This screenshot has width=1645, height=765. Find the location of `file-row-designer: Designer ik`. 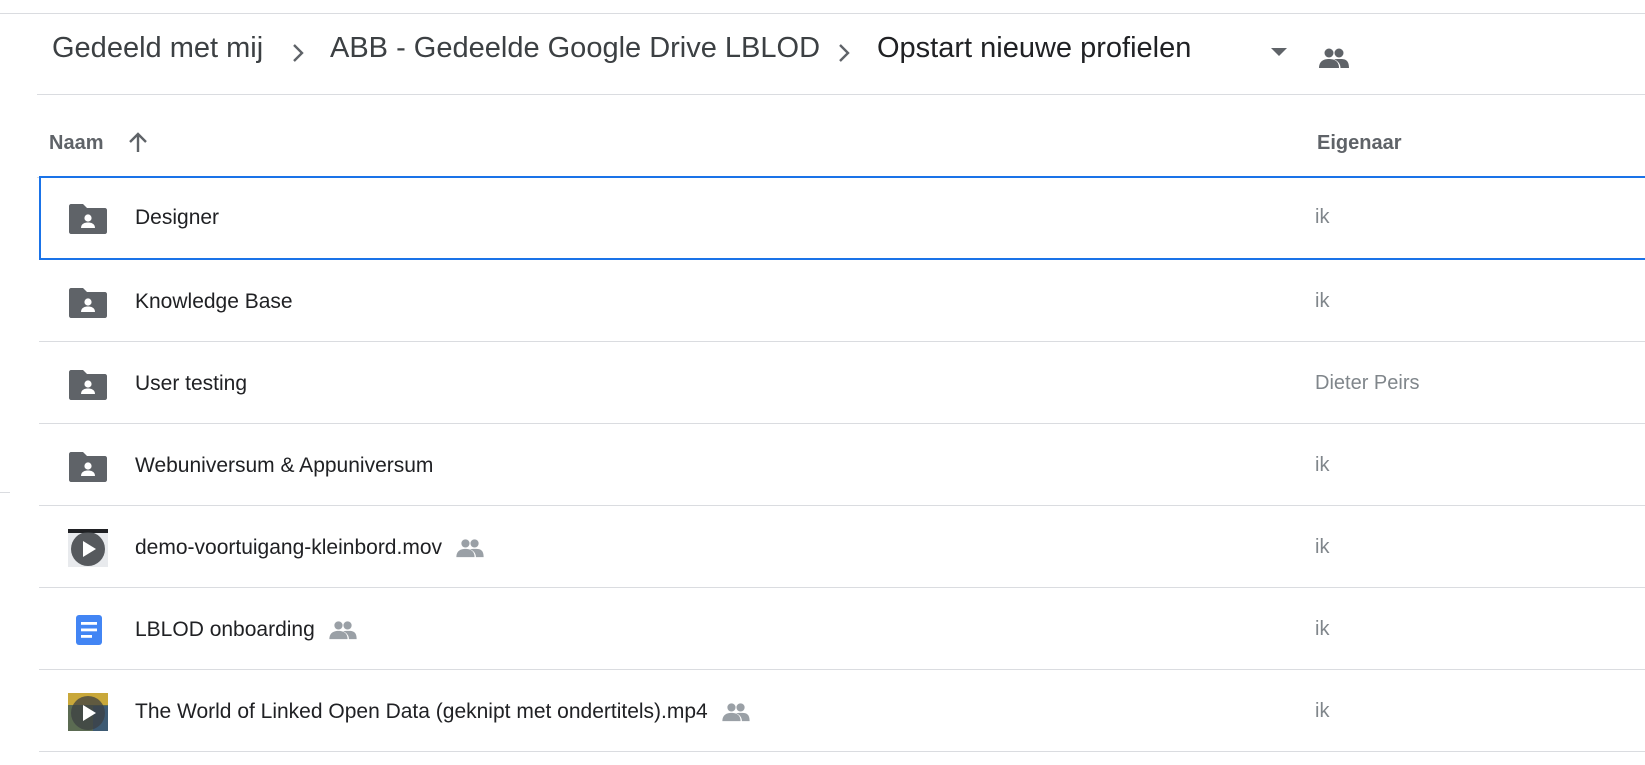

file-row-designer: Designer ik is located at coordinates (842, 218).